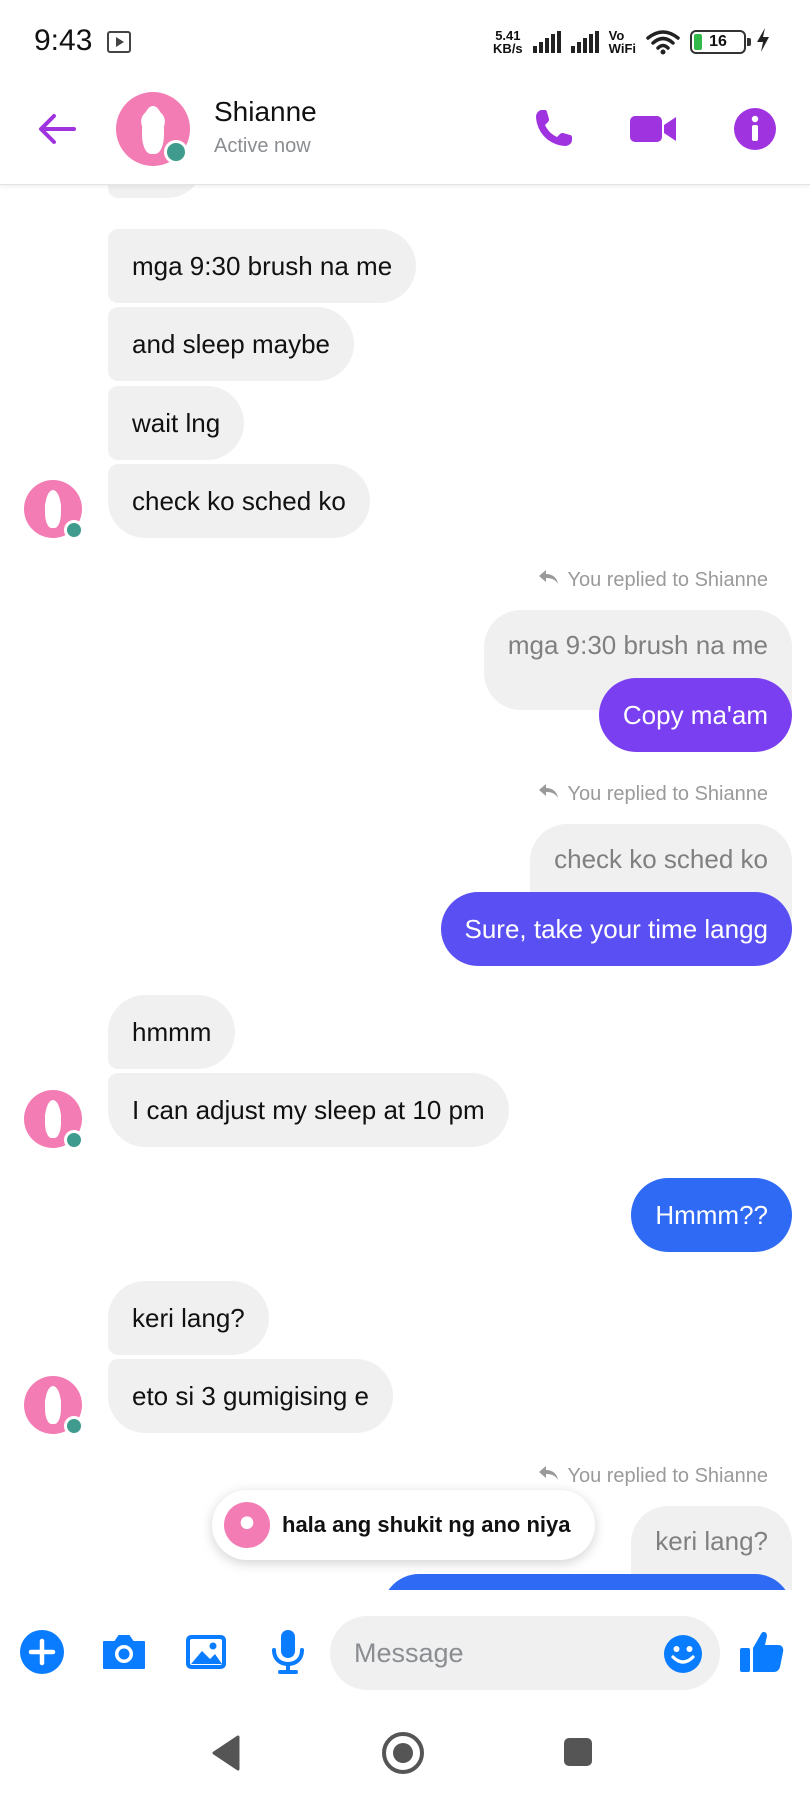 The image size is (810, 1800). I want to click on nav-home-icon, so click(403, 1753).